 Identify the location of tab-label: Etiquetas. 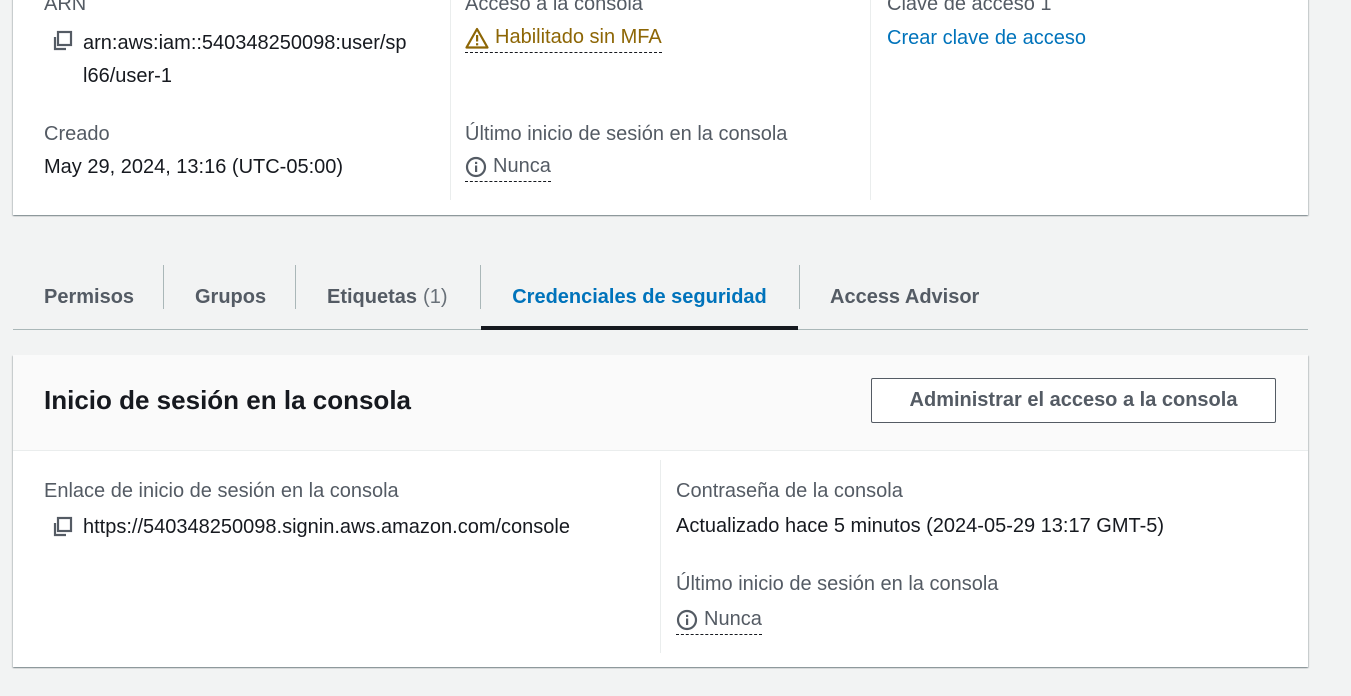
(372, 296).